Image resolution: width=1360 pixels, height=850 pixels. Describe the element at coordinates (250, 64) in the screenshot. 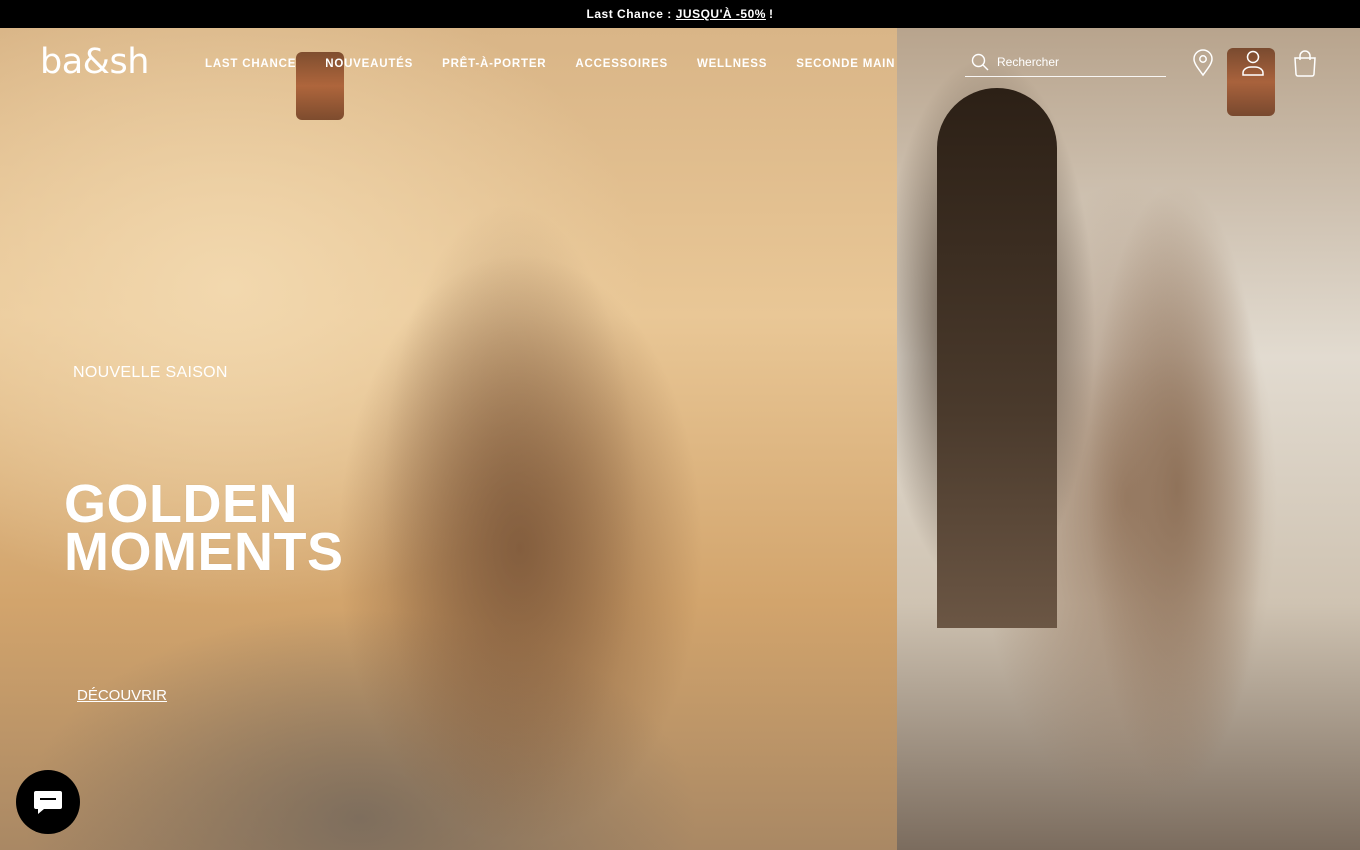

I see `nav-item-last-chance: LAST CHANCE` at that location.